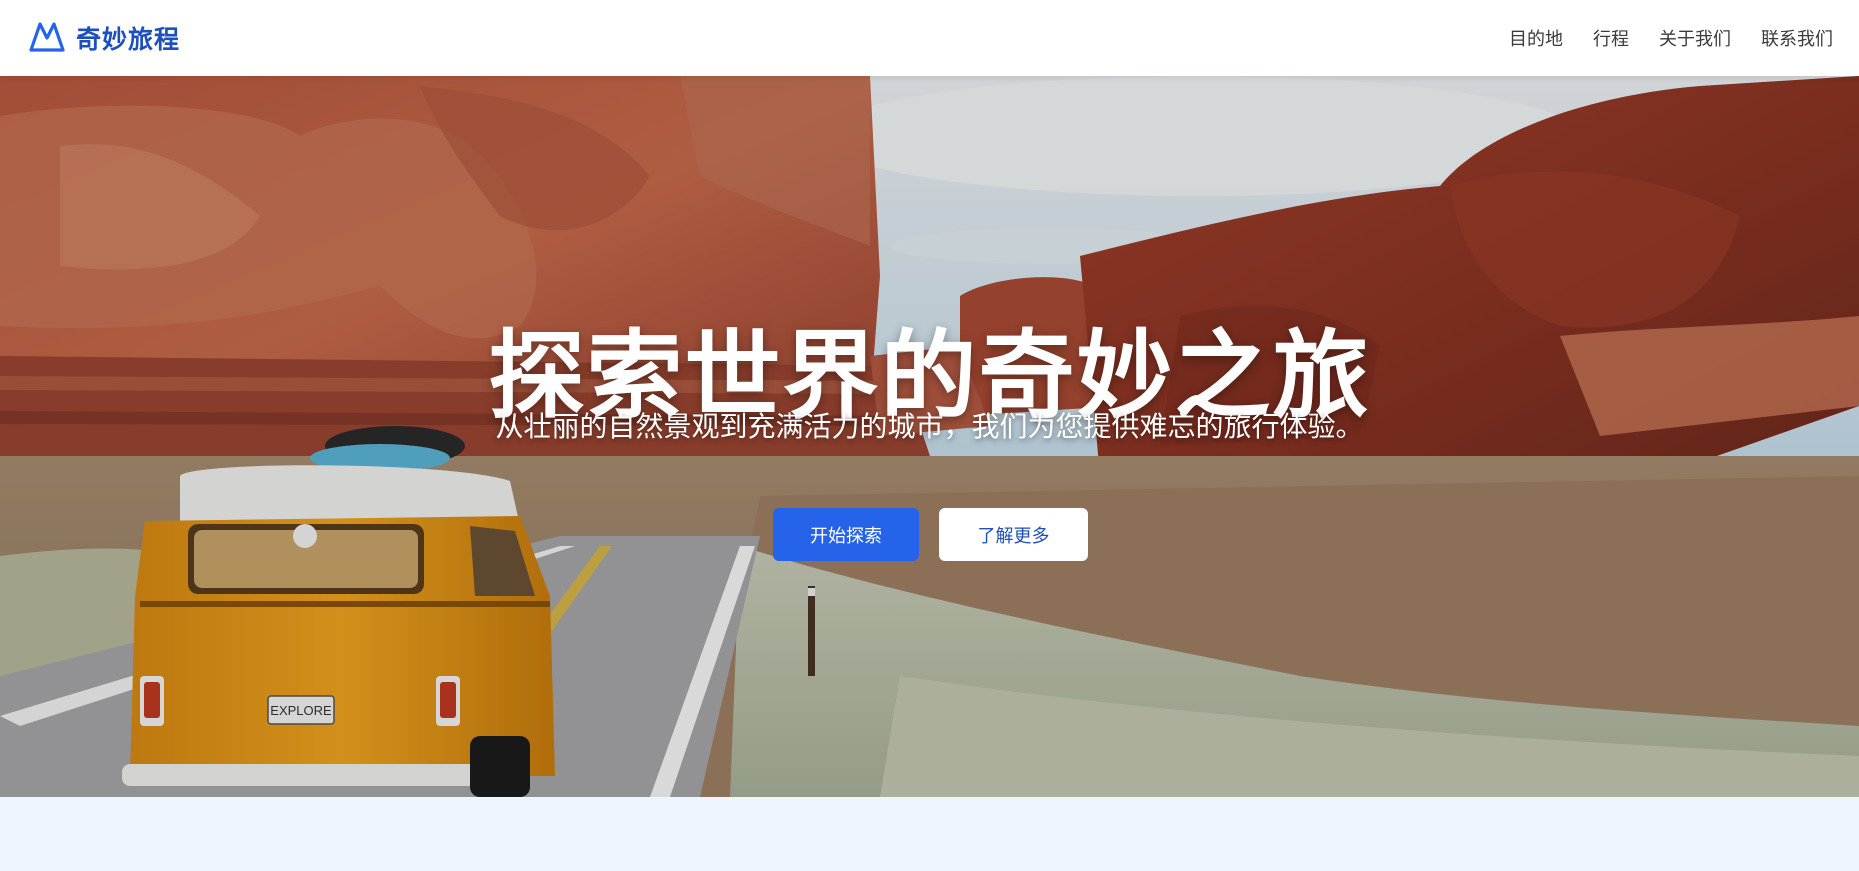 This screenshot has width=1859, height=871. I want to click on main-nav: 目的地 行程 关于我们 联系我们, so click(1671, 38).